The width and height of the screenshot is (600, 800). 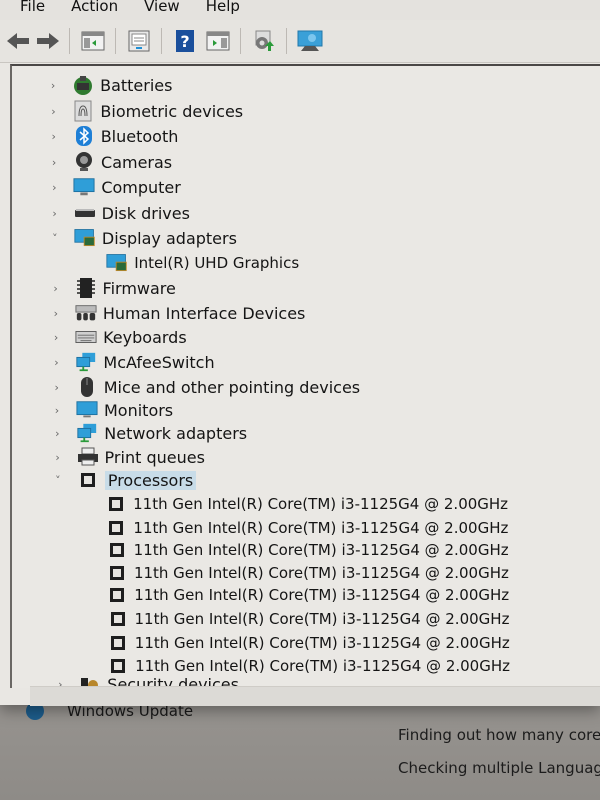 I want to click on tree-category-keyboards: › Keyboards, so click(x=119, y=337).